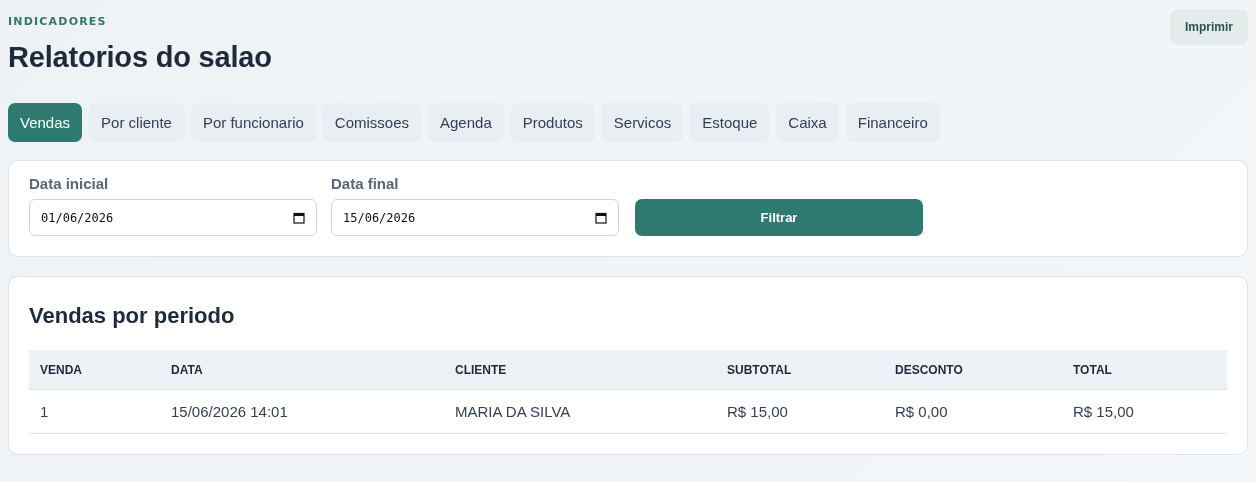 Image resolution: width=1256 pixels, height=482 pixels. Describe the element at coordinates (481, 369) in the screenshot. I see `column-header: CLIENTE` at that location.